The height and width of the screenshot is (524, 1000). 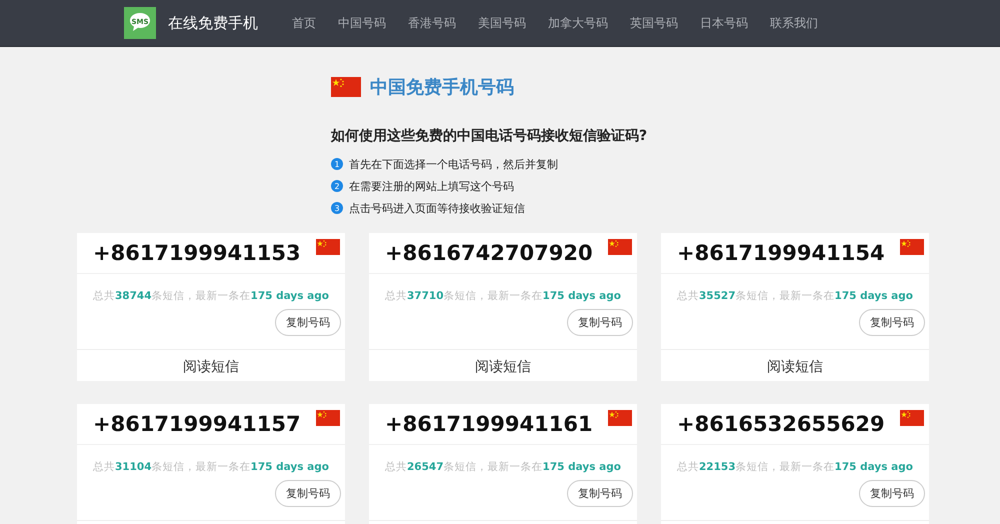 I want to click on phone-number: +8617199941157, so click(x=197, y=424).